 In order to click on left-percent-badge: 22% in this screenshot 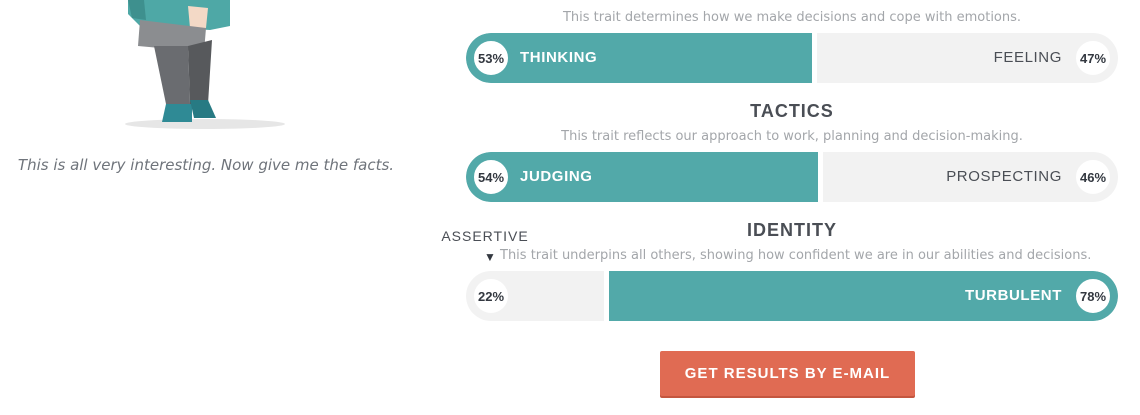, I will do `click(491, 296)`.